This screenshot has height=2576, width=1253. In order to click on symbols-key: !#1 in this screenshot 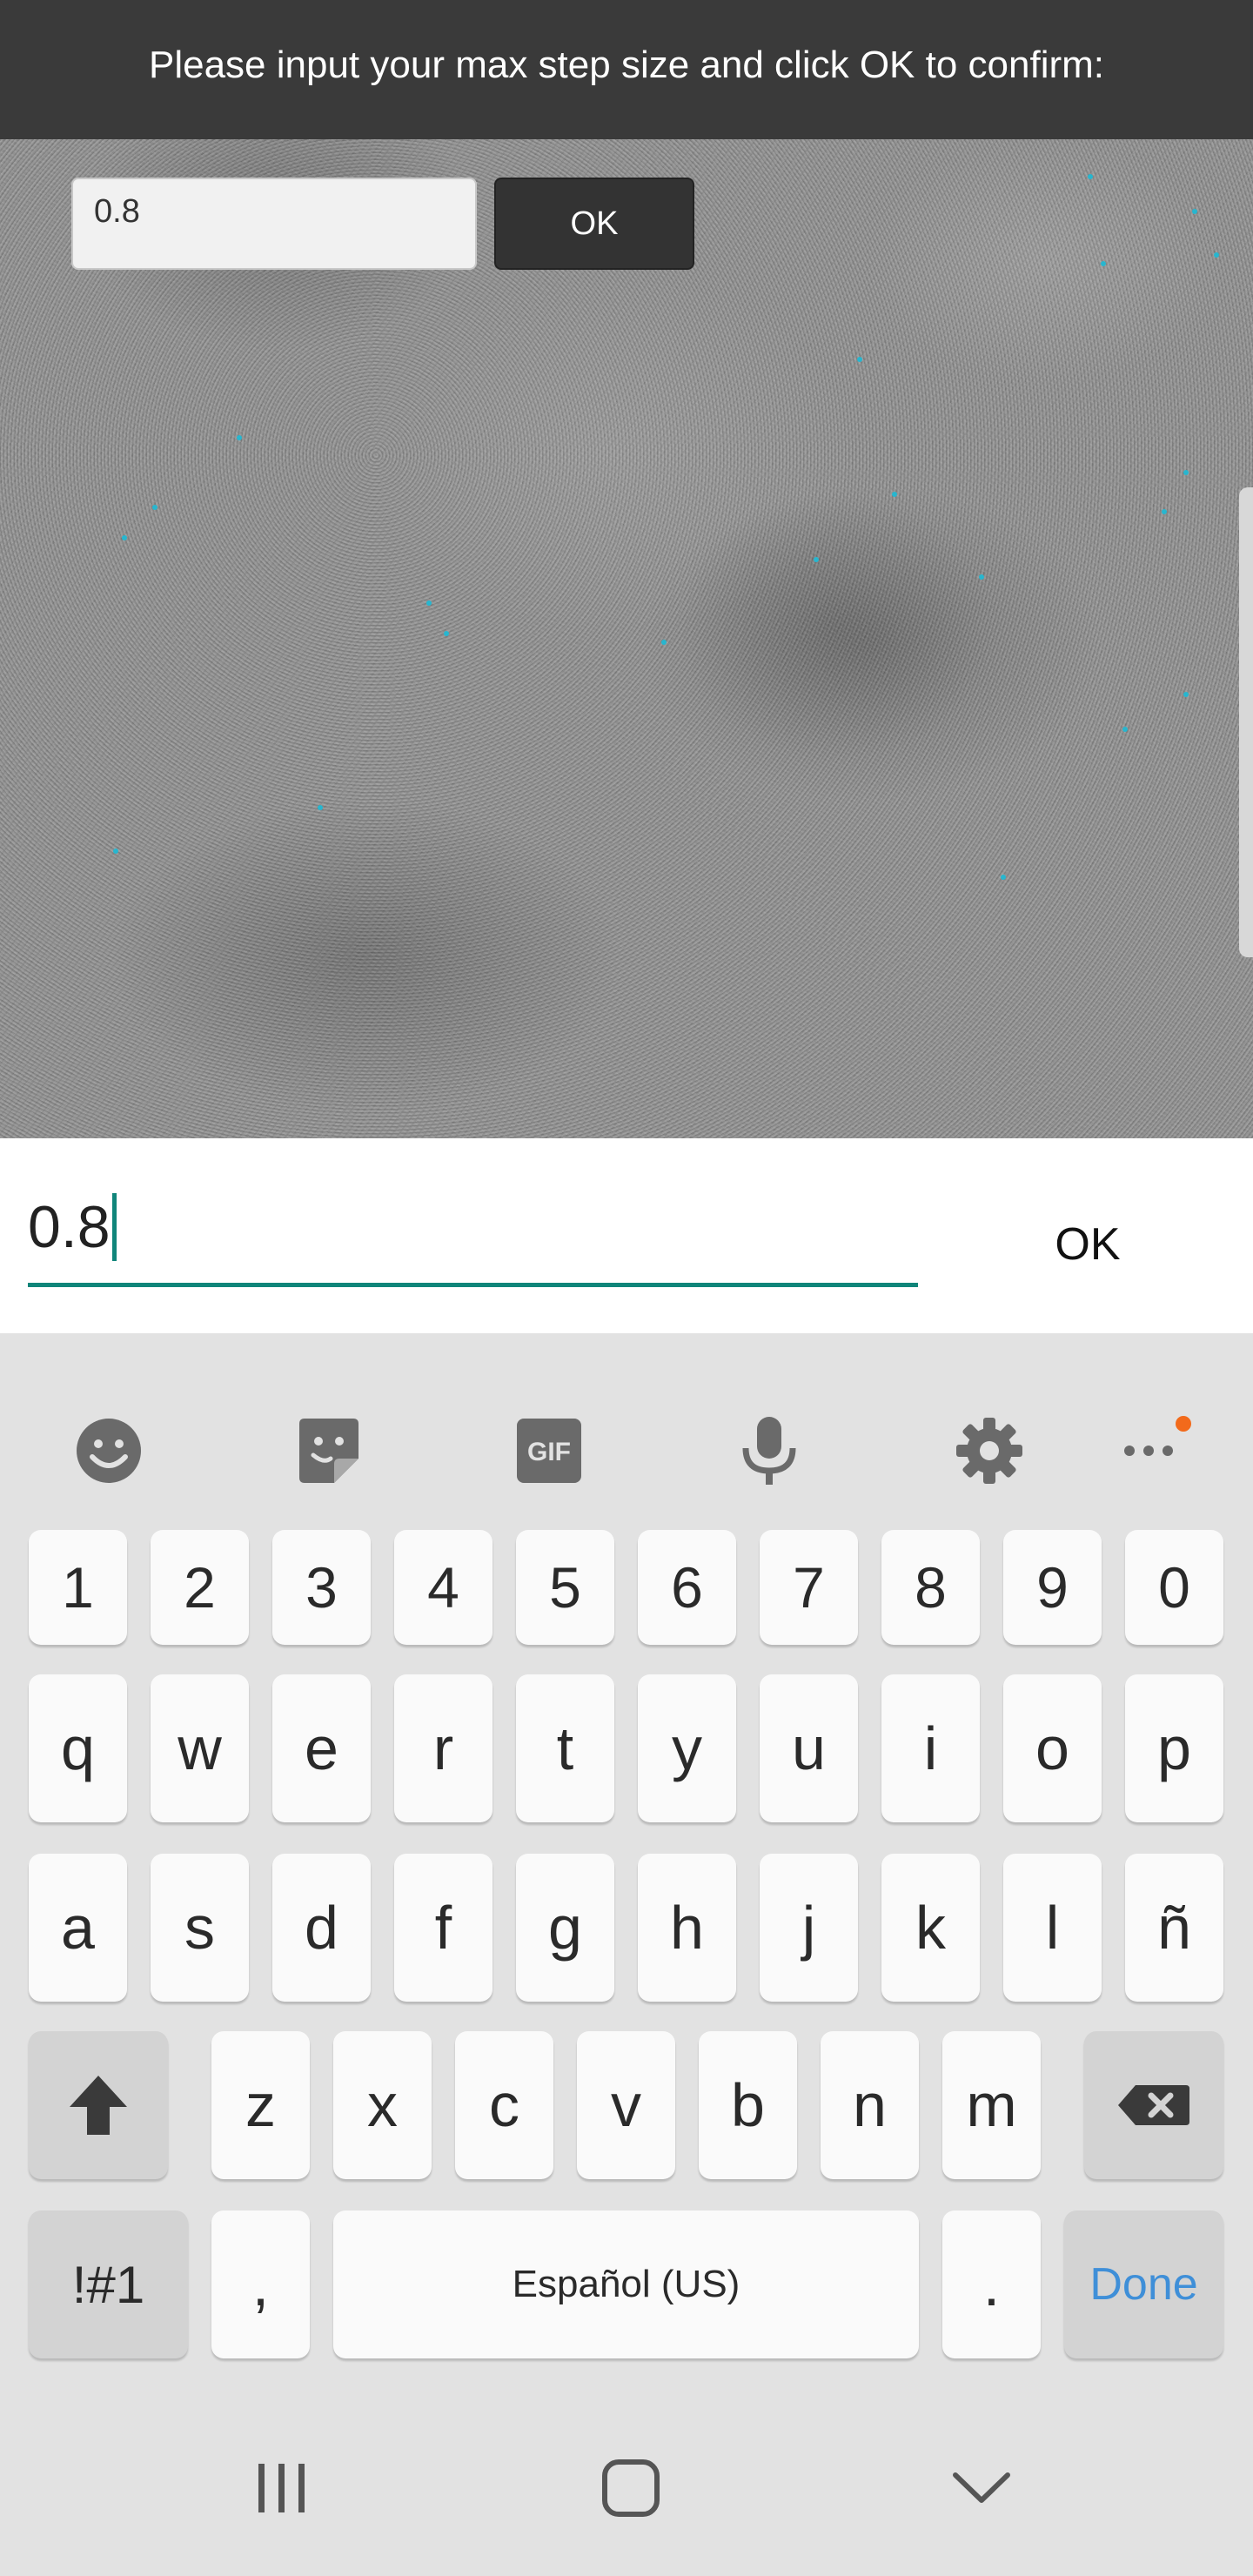, I will do `click(108, 2284)`.